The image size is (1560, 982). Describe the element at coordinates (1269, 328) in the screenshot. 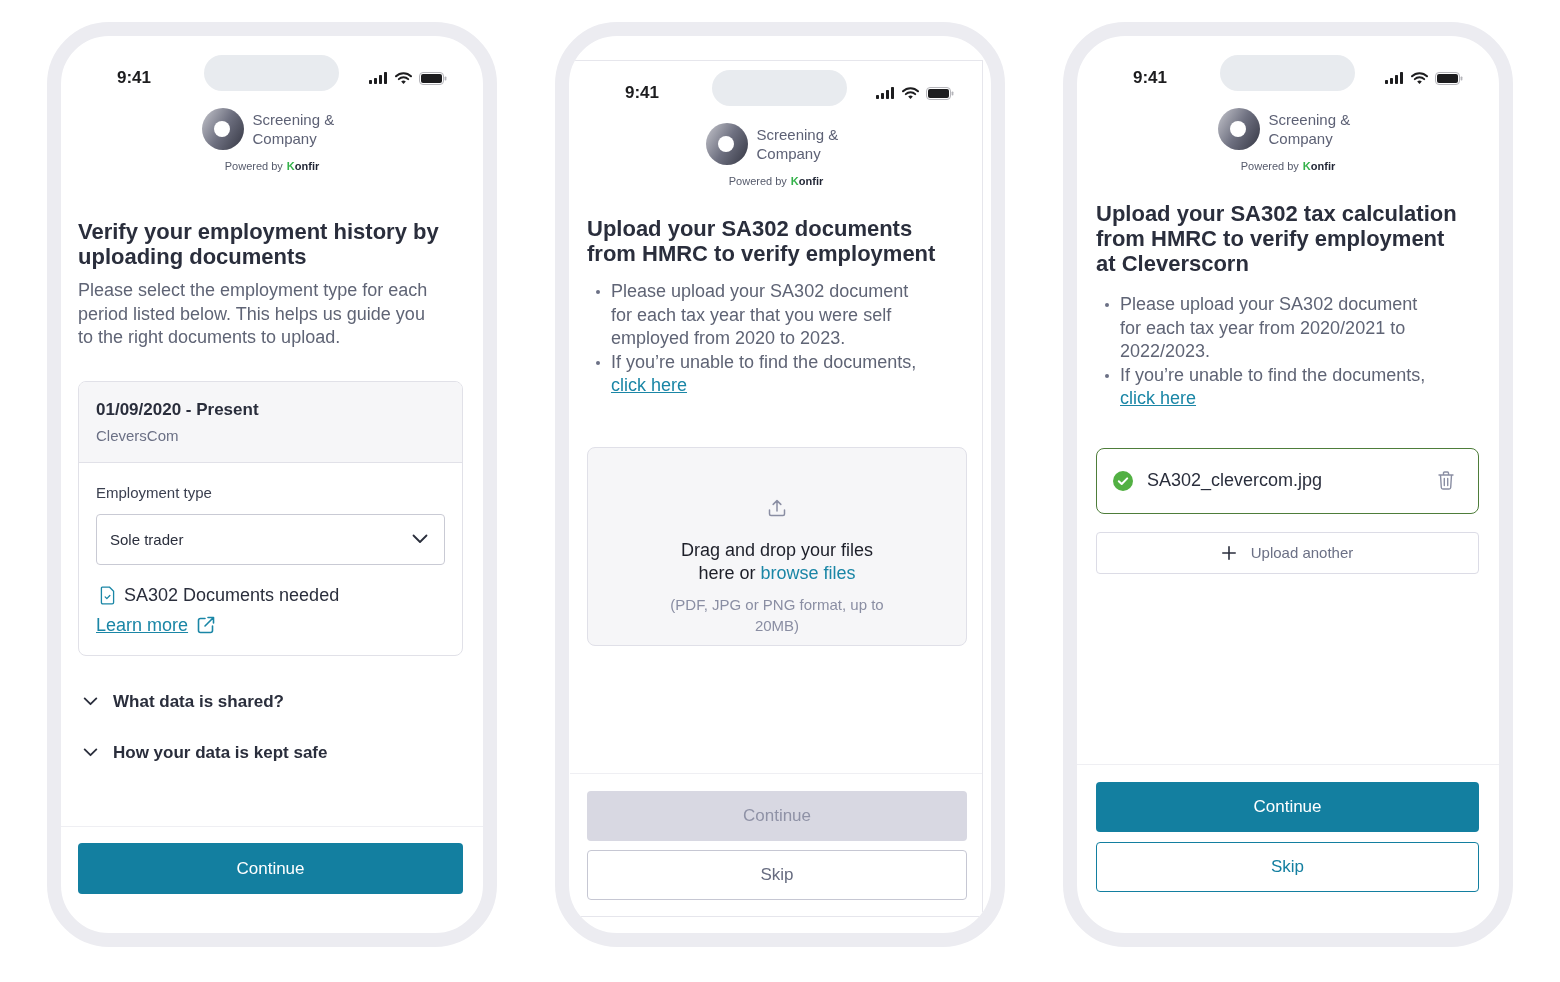

I see `bullet-text: Please upload your SA302 document for each tax year from 2020/2021 to 2022/2023.` at that location.